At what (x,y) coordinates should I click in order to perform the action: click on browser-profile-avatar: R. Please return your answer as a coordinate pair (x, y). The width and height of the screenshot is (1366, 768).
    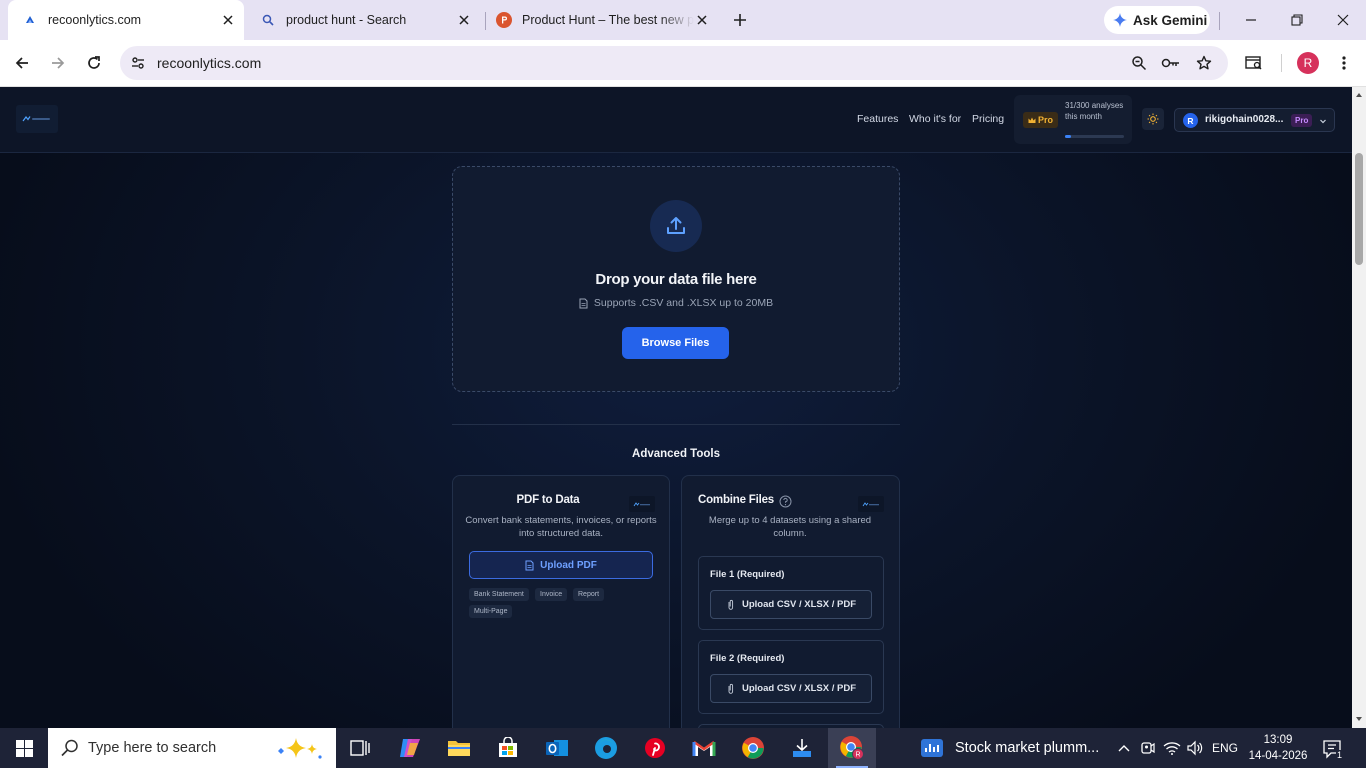
    Looking at the image, I should click on (1308, 63).